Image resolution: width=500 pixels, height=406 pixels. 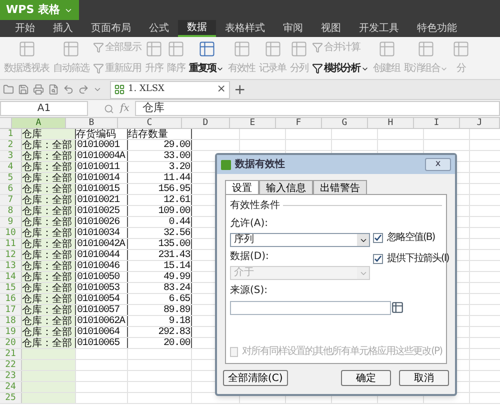 I want to click on row-number: 9, so click(x=11, y=222).